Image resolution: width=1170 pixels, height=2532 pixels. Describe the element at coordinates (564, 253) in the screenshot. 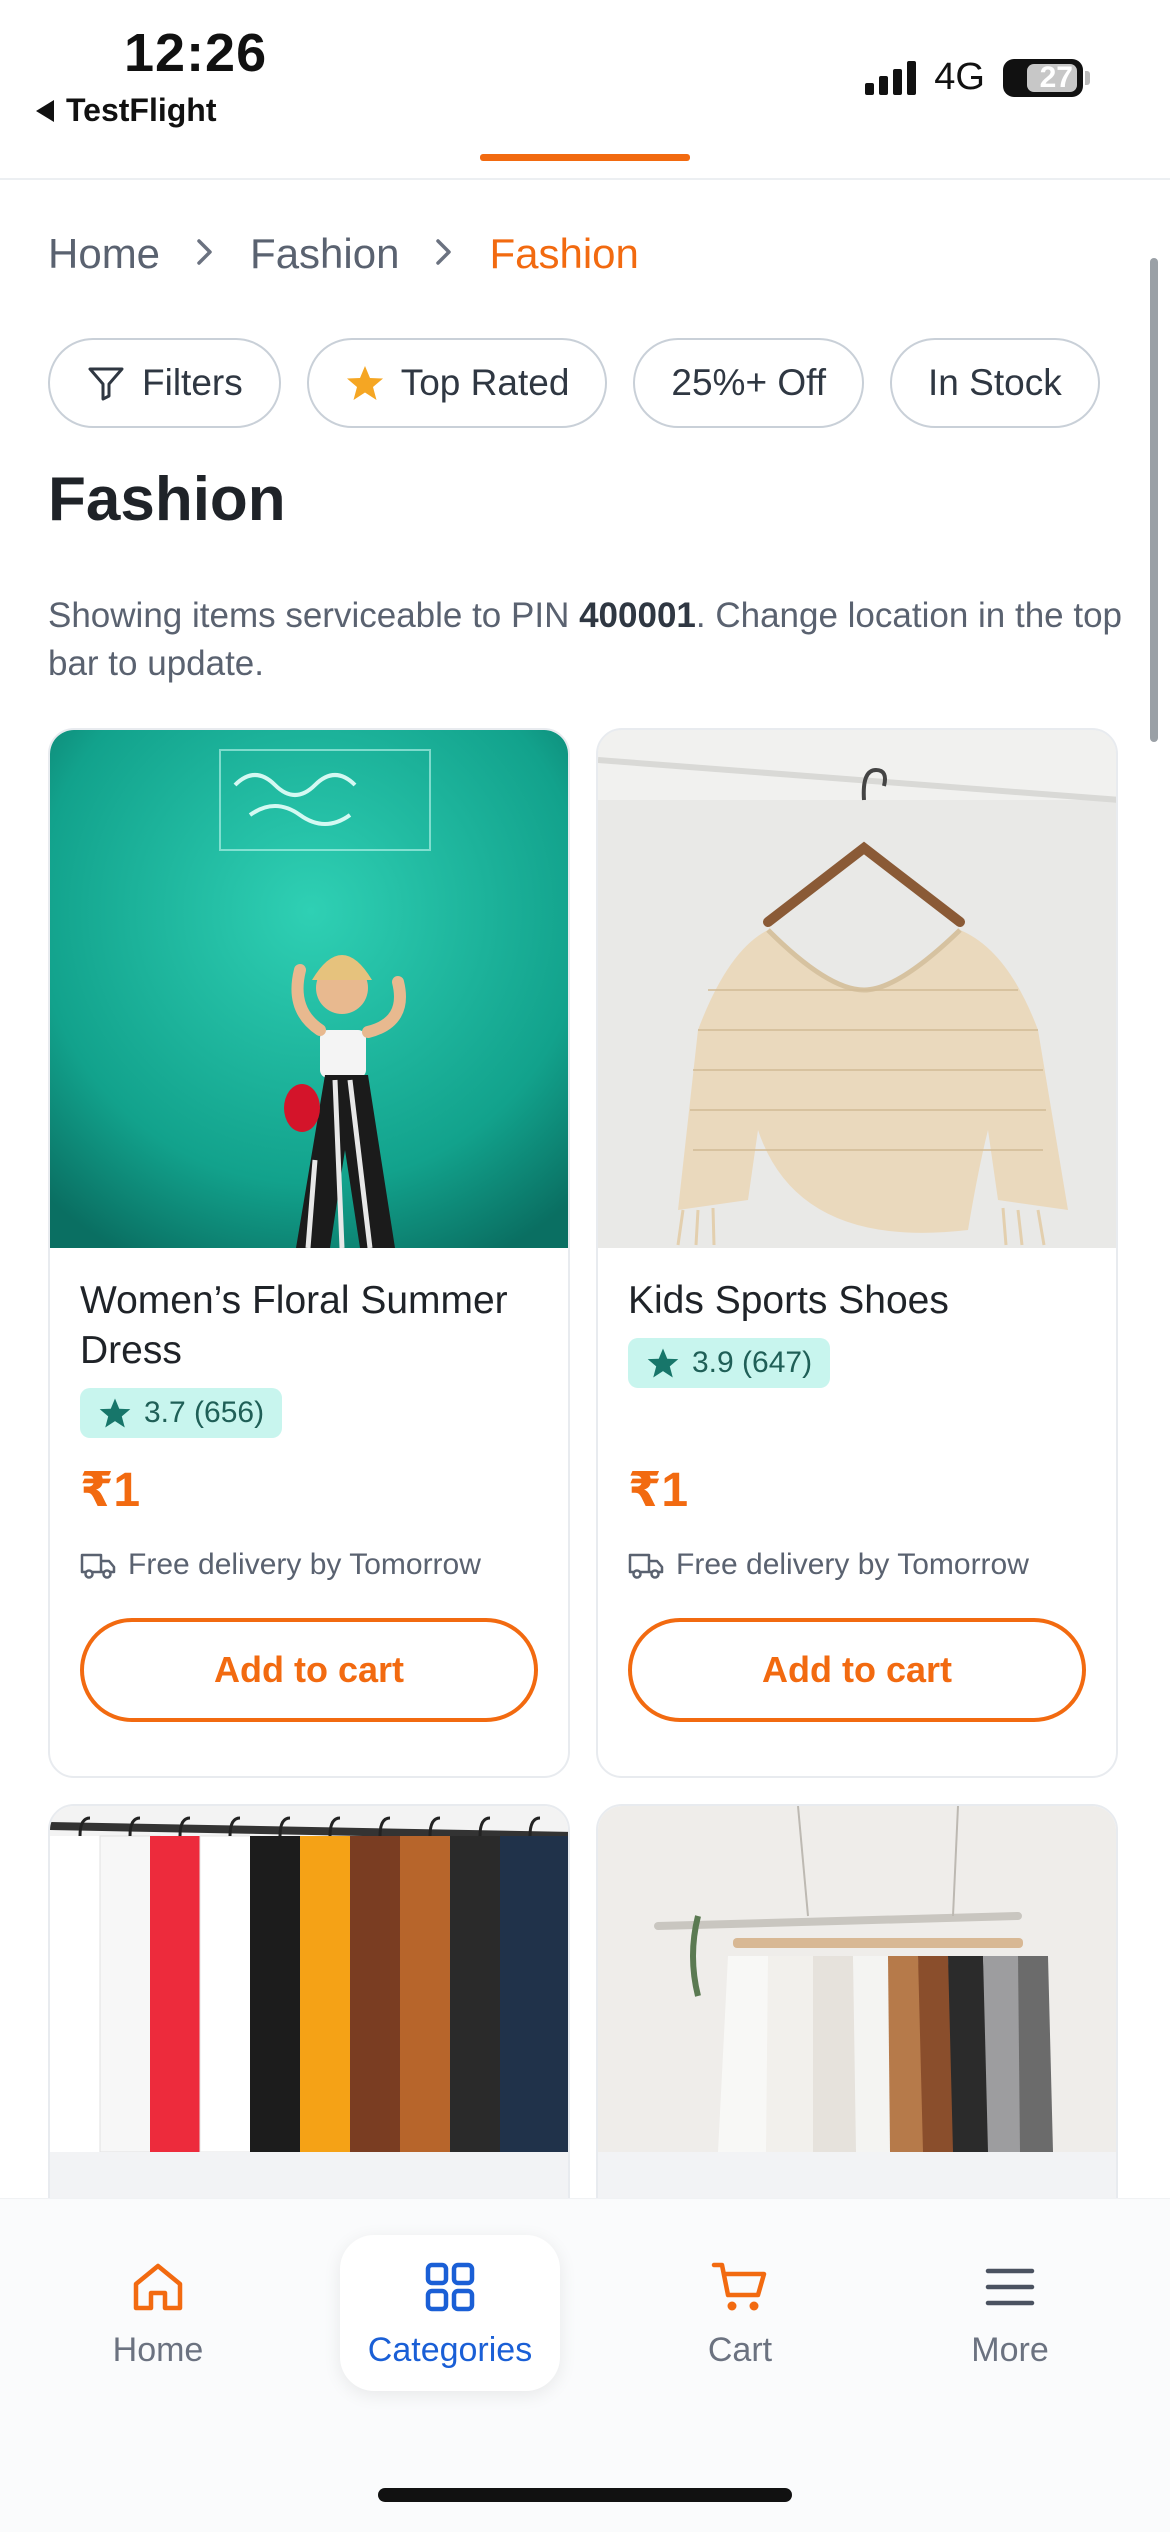

I see `breadcrumb-current: Fashion` at that location.